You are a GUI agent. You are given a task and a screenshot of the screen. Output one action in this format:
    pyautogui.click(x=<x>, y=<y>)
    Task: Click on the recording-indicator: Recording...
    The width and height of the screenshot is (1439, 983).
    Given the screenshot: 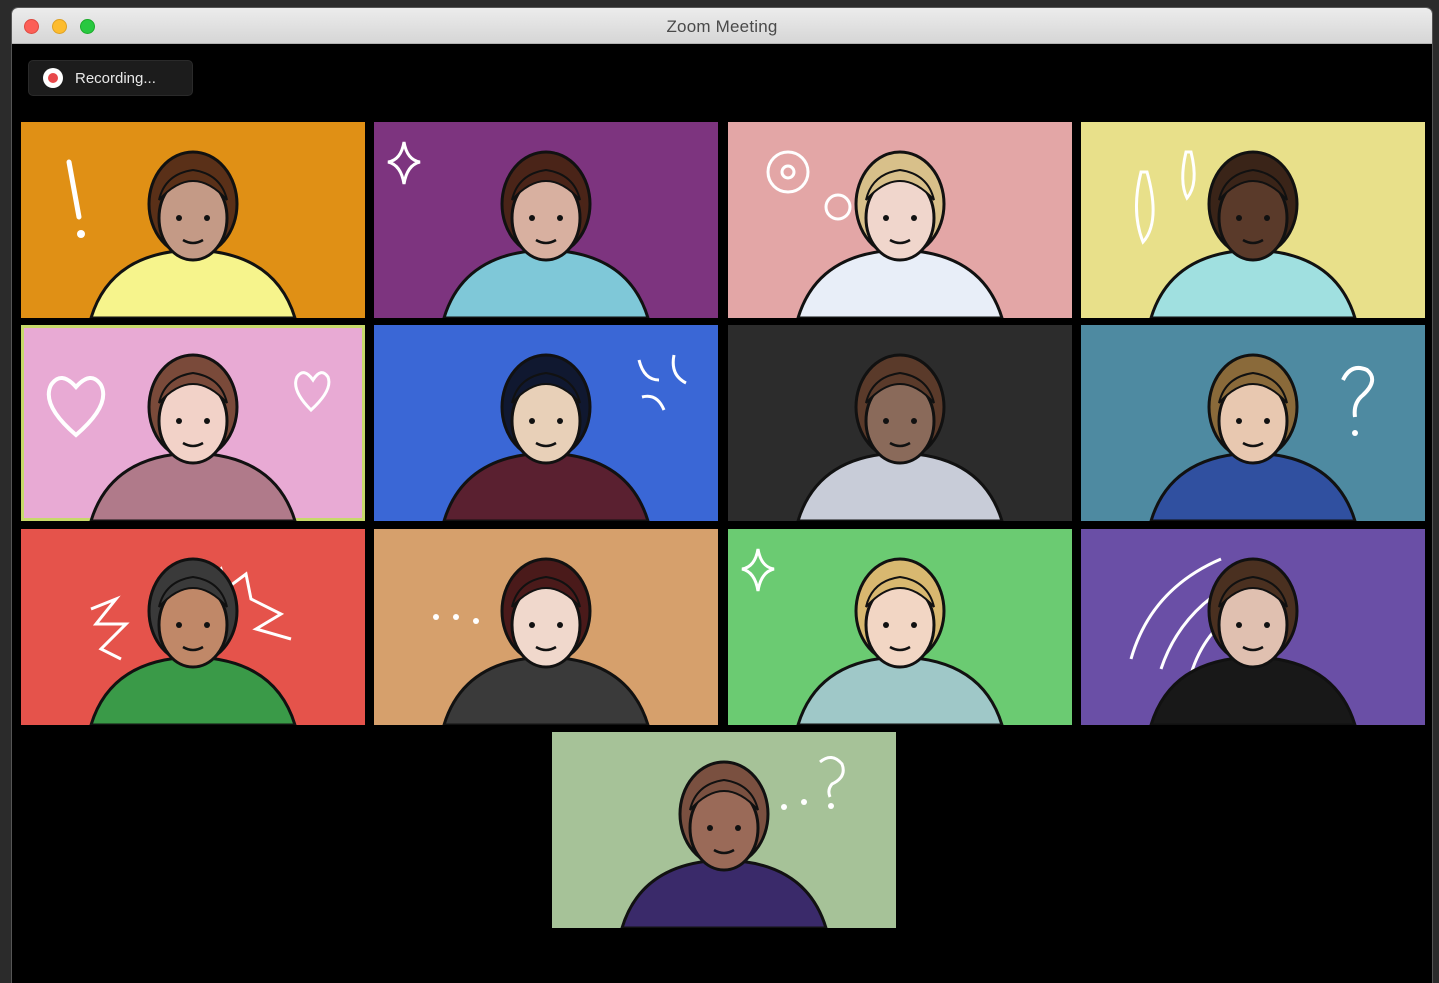 What is the action you would take?
    pyautogui.click(x=110, y=78)
    